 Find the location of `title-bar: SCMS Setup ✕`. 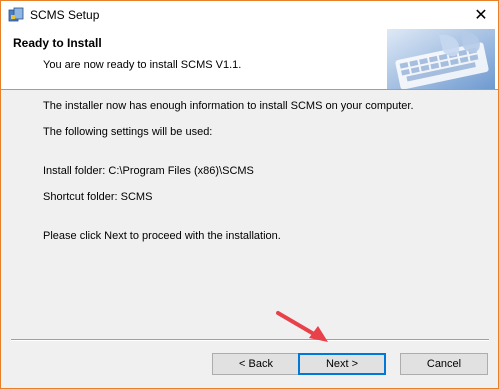

title-bar: SCMS Setup ✕ is located at coordinates (249, 15).